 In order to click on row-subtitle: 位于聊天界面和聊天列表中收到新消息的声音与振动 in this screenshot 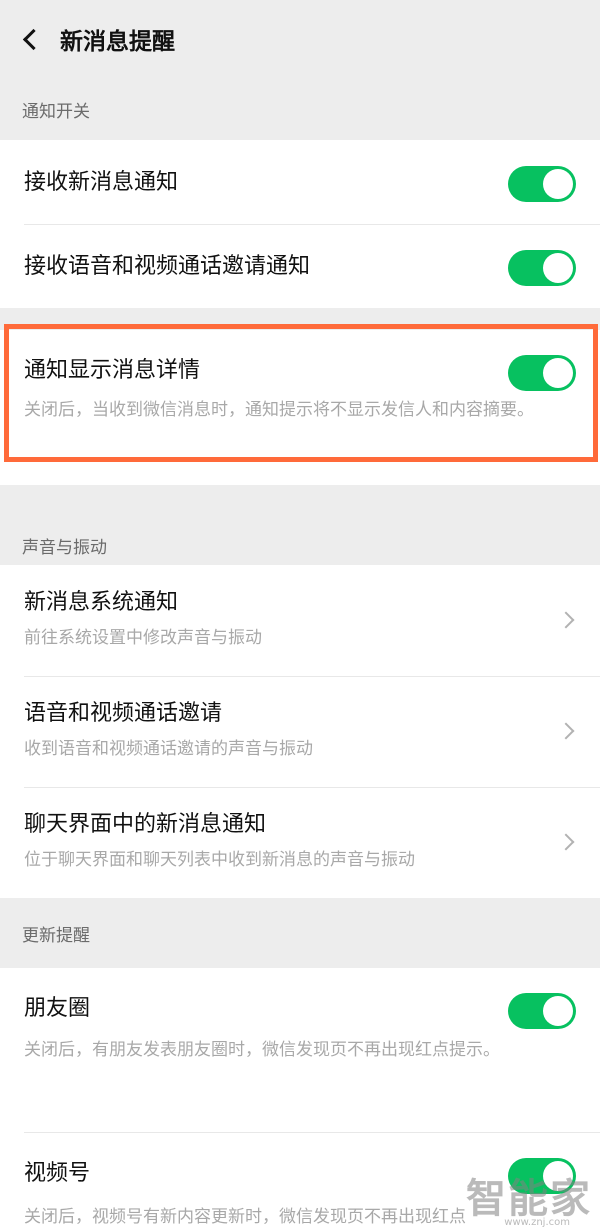, I will do `click(219, 859)`.